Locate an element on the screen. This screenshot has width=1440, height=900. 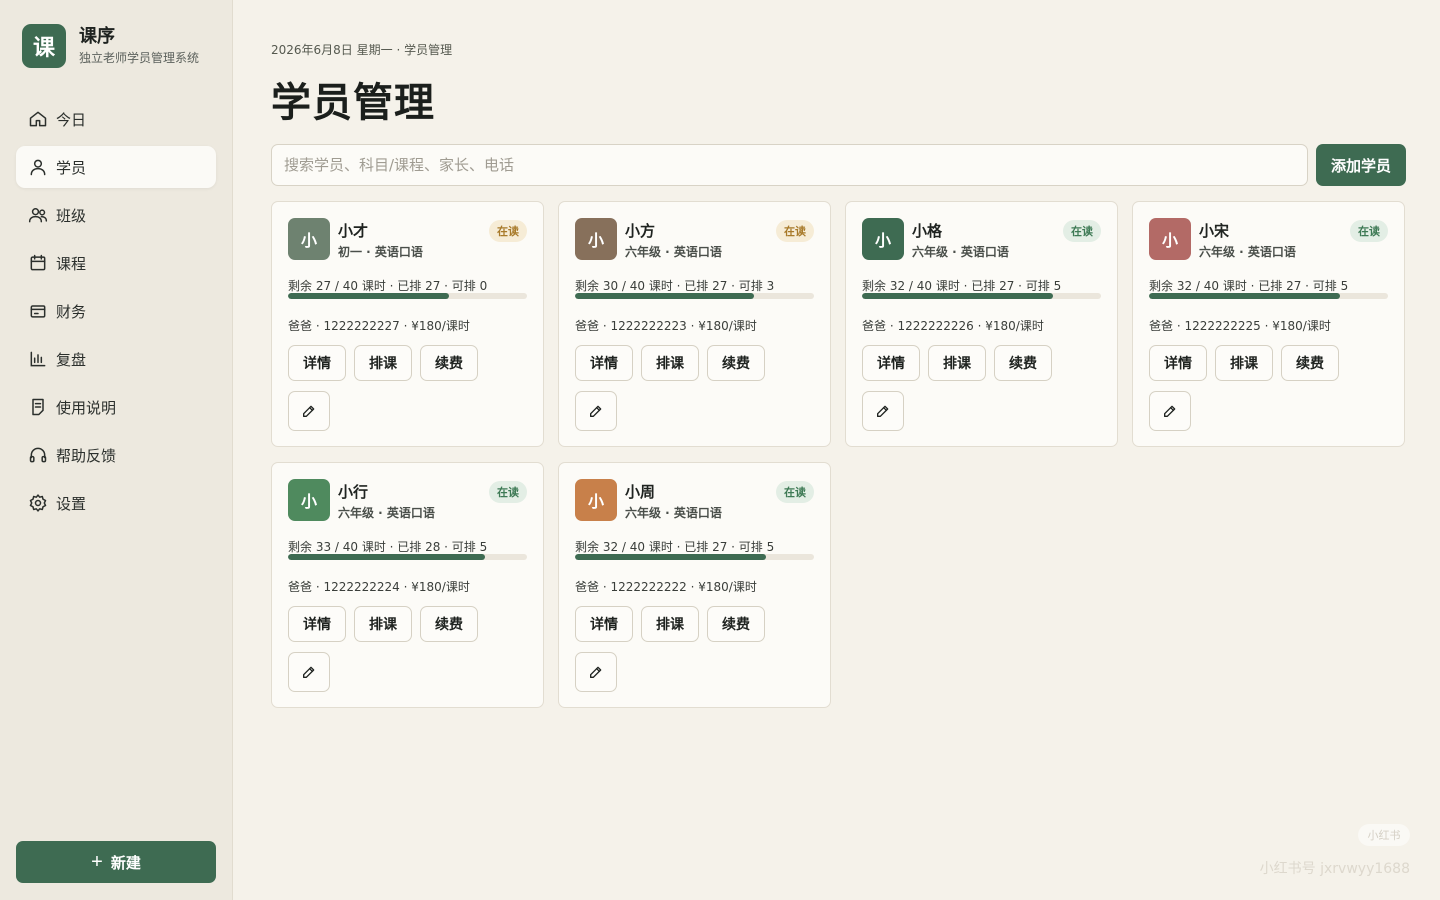
parent-contact: 爸爸 · 1222222226 · ¥180/课时 is located at coordinates (953, 326).